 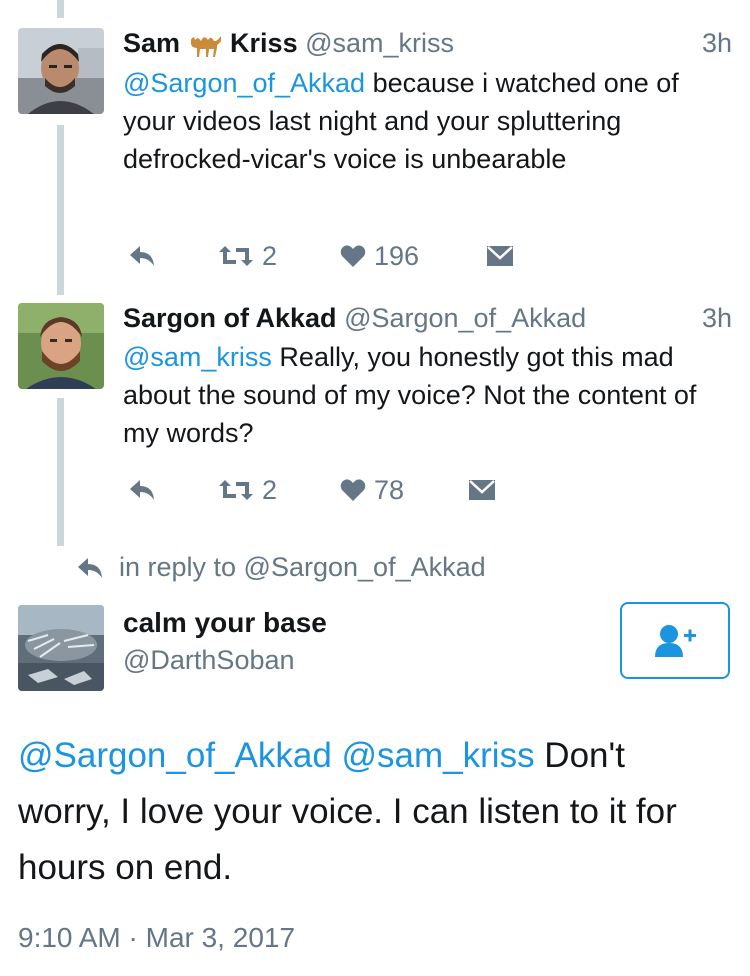 What do you see at coordinates (264, 43) in the screenshot?
I see `display-name-last: Kriss` at bounding box center [264, 43].